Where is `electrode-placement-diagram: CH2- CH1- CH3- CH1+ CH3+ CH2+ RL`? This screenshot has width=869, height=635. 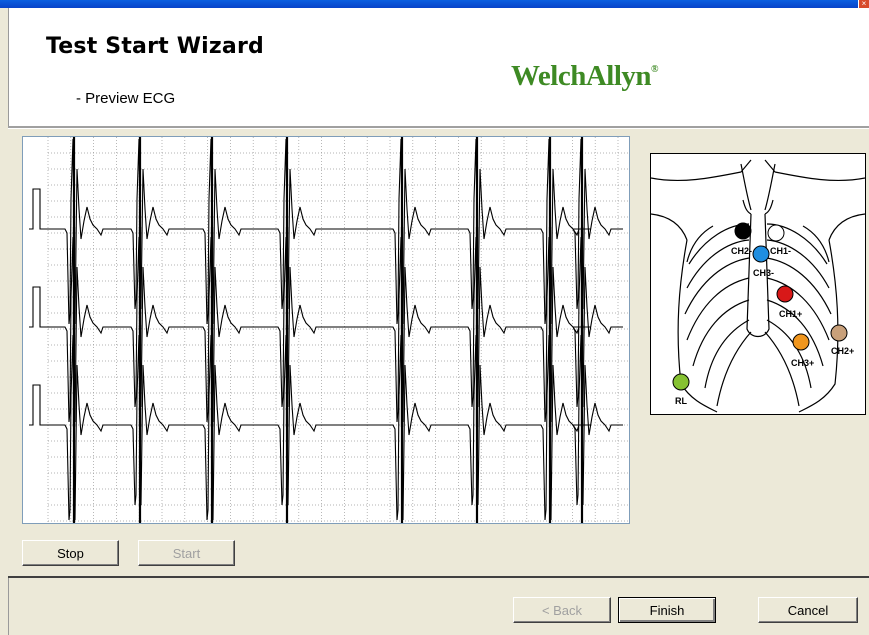 electrode-placement-diagram: CH2- CH1- CH3- CH1+ CH3+ CH2+ RL is located at coordinates (758, 284).